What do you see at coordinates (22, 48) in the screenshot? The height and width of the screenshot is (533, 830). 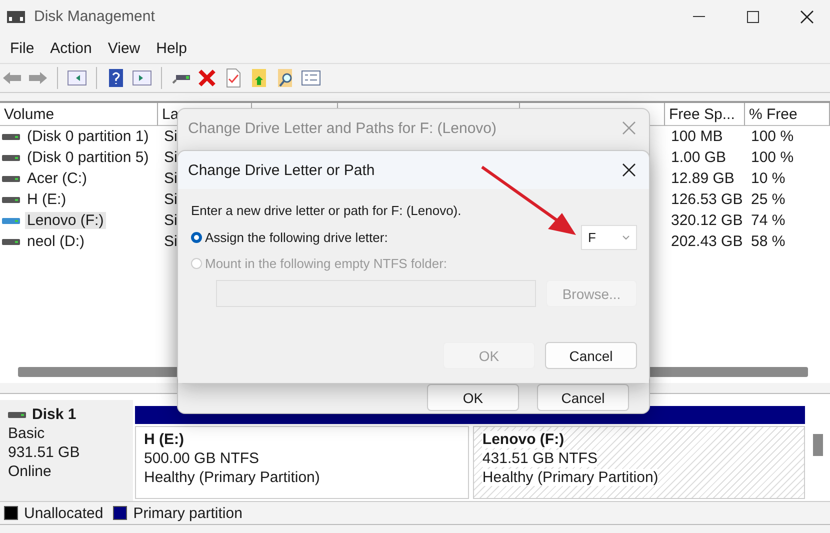 I see `menu-item: File` at bounding box center [22, 48].